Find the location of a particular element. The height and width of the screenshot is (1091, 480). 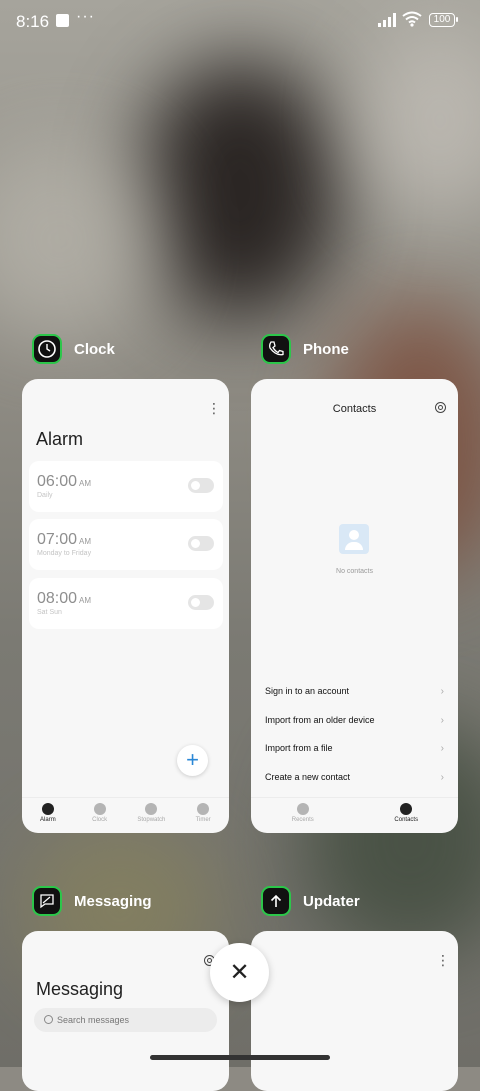

alarm-time: 07:00 is located at coordinates (57, 539).